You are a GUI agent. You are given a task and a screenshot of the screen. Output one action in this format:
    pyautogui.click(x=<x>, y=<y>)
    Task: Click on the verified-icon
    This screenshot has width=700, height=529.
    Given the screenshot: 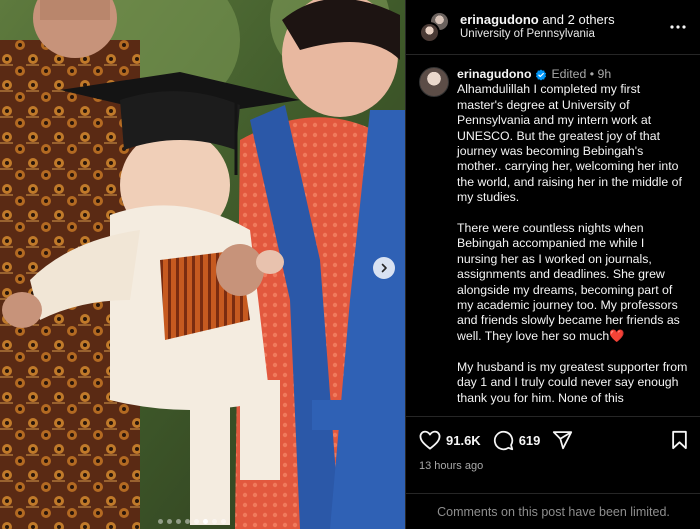 What is the action you would take?
    pyautogui.click(x=541, y=75)
    